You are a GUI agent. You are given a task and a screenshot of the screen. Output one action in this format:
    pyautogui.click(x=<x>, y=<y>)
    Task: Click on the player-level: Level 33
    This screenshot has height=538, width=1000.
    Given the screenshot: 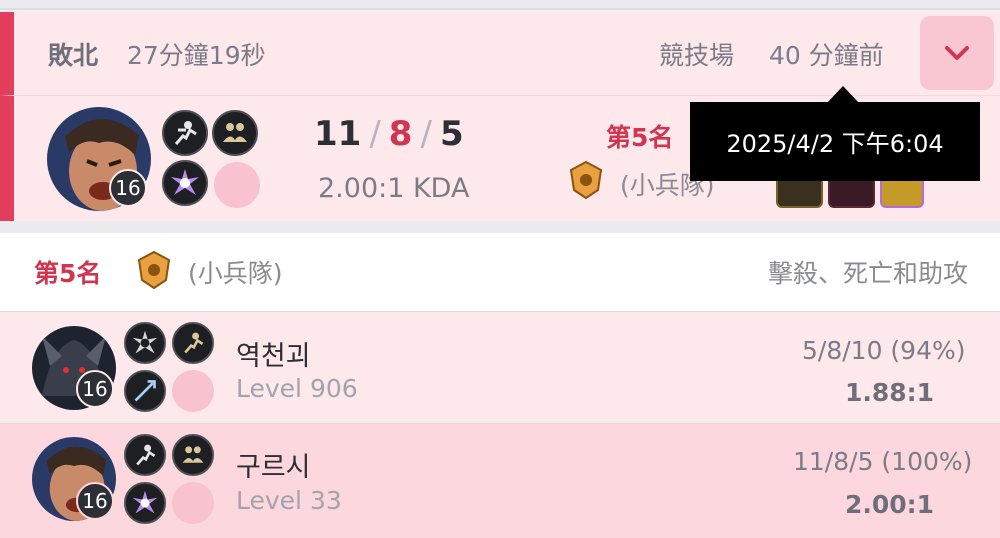 What is the action you would take?
    pyautogui.click(x=289, y=500)
    